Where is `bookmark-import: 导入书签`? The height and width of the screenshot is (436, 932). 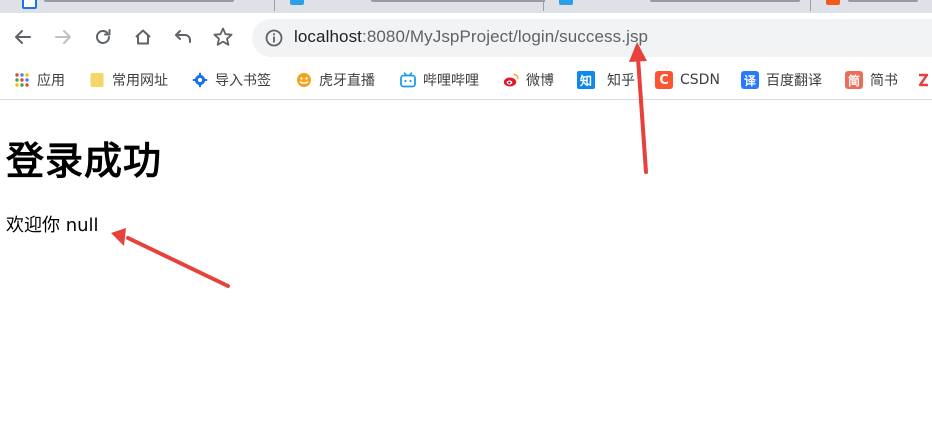
bookmark-import: 导入书签 is located at coordinates (231, 80).